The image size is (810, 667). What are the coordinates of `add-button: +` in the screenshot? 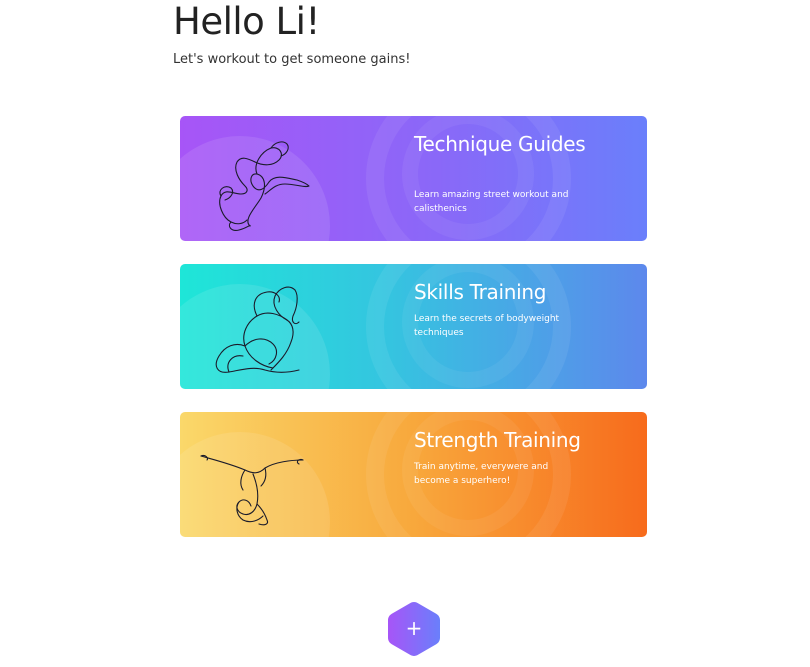 It's located at (414, 629).